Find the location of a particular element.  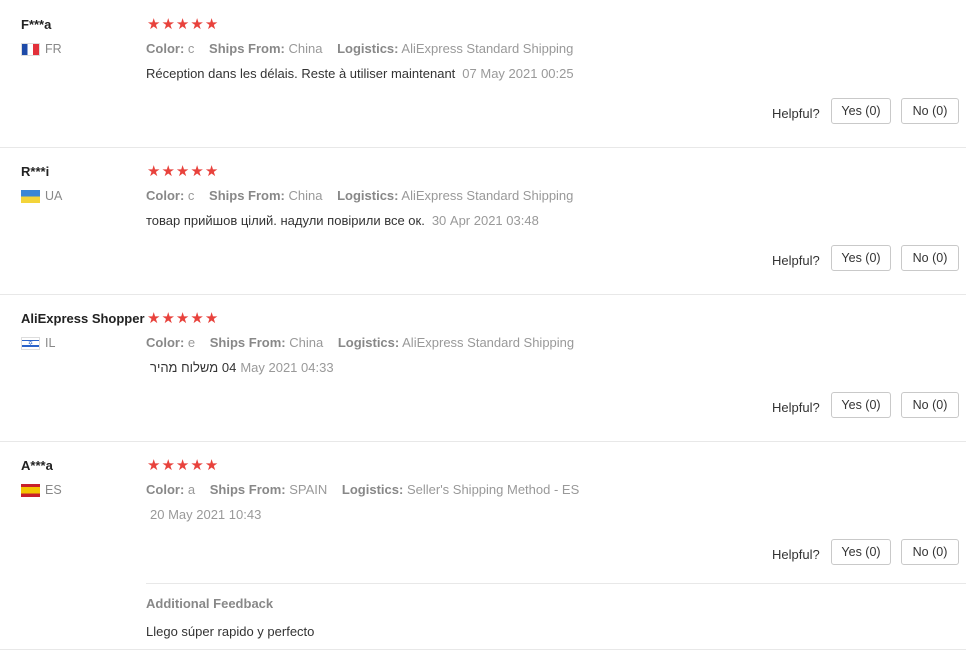

country-code: FR is located at coordinates (53, 49).